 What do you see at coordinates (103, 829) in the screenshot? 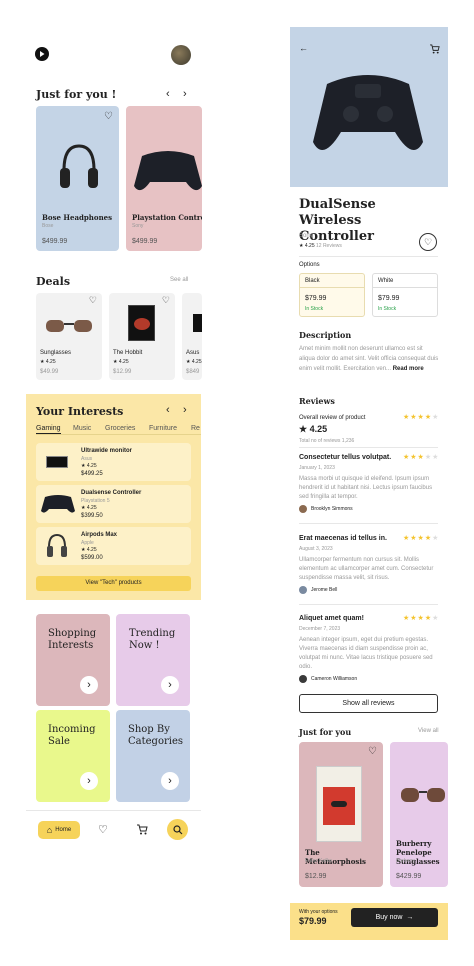
I see `nav-heart-icon: ♡` at bounding box center [103, 829].